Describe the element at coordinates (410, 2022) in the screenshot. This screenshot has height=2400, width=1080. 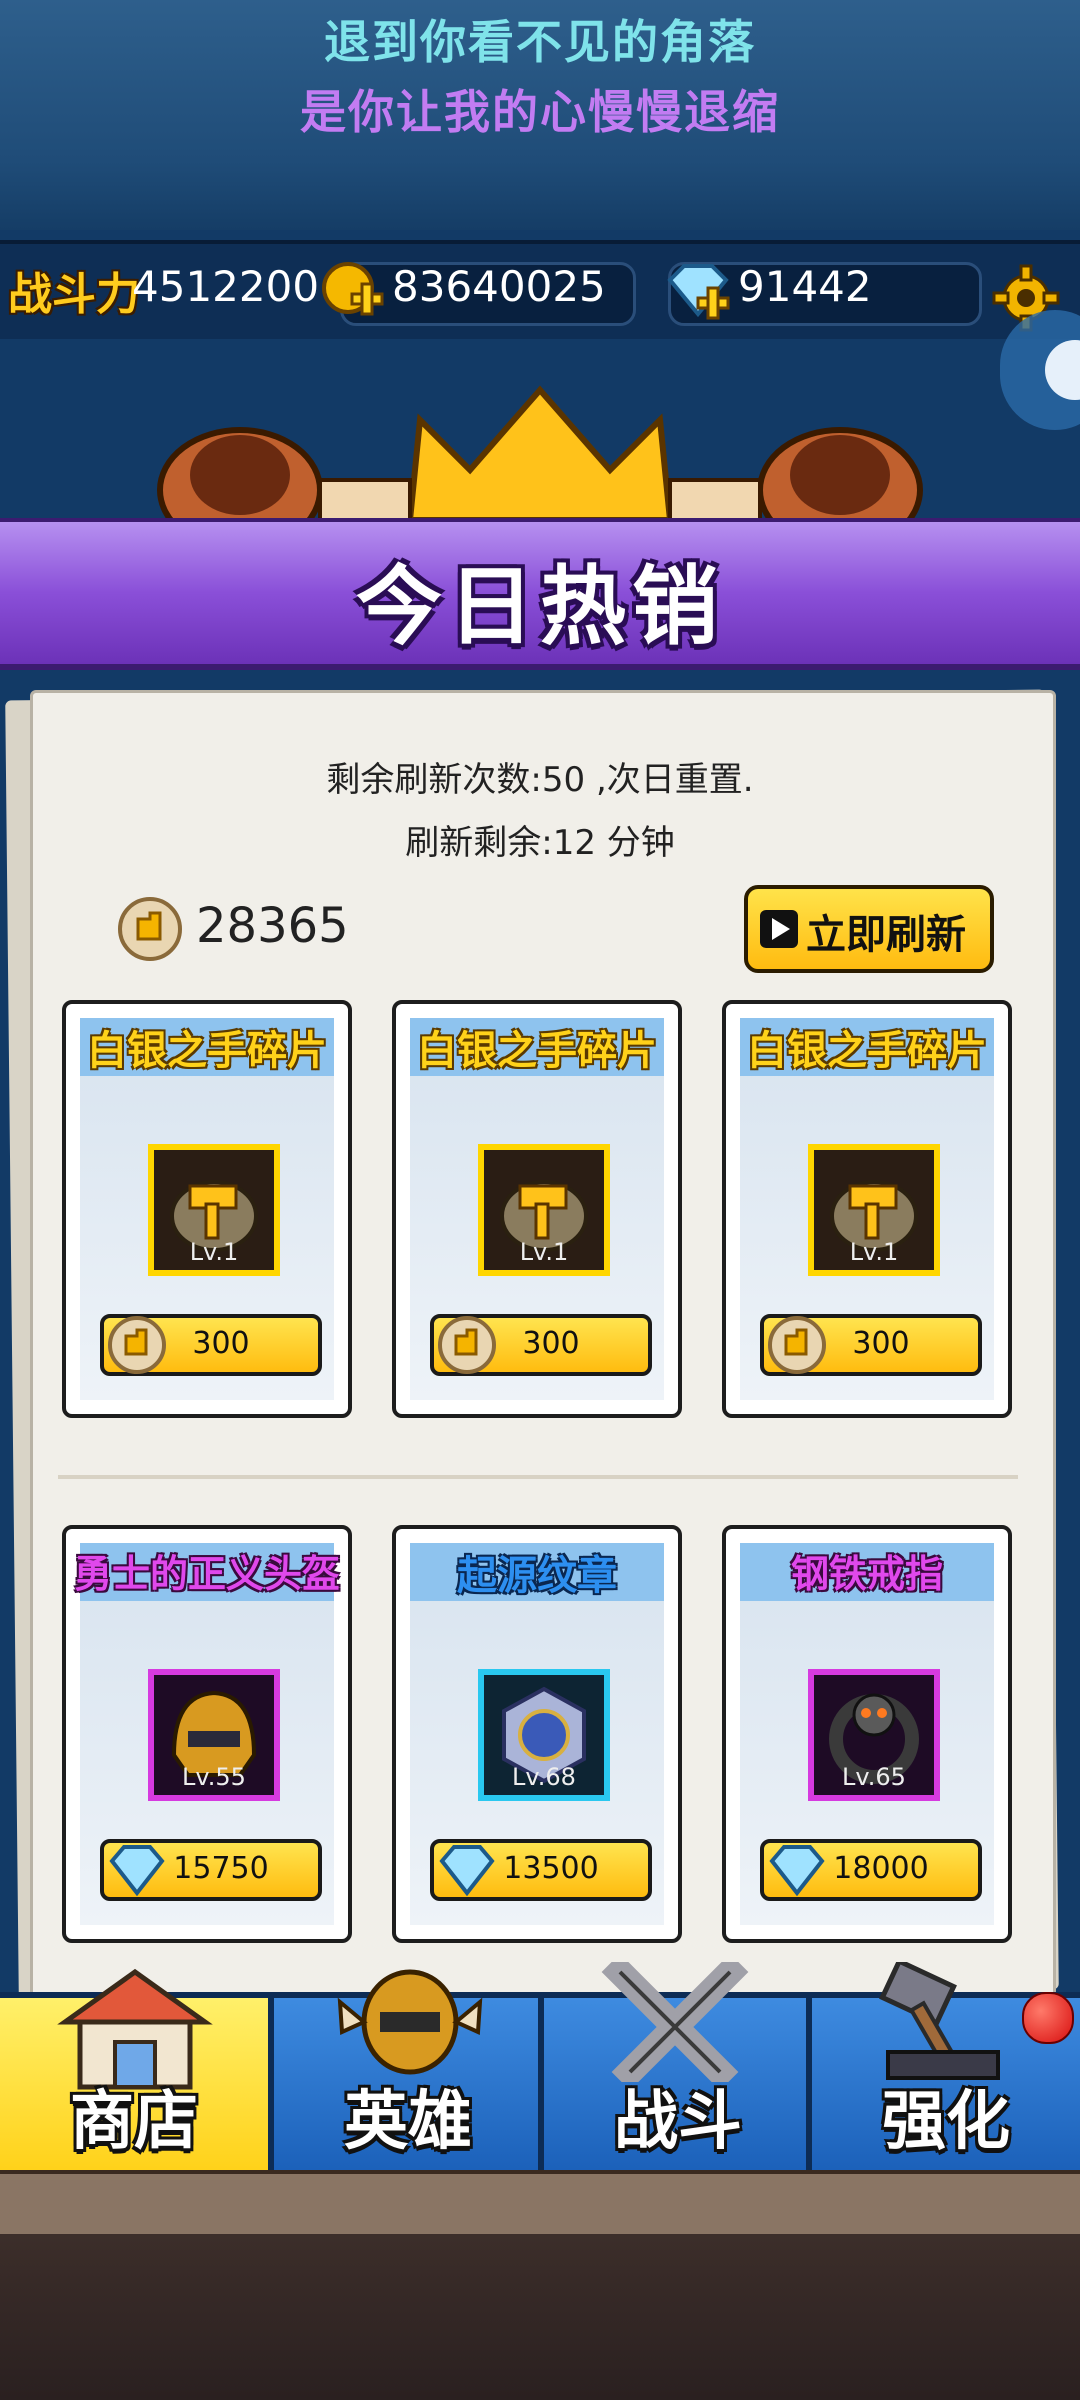
I see `hero-helmet-icon` at that location.